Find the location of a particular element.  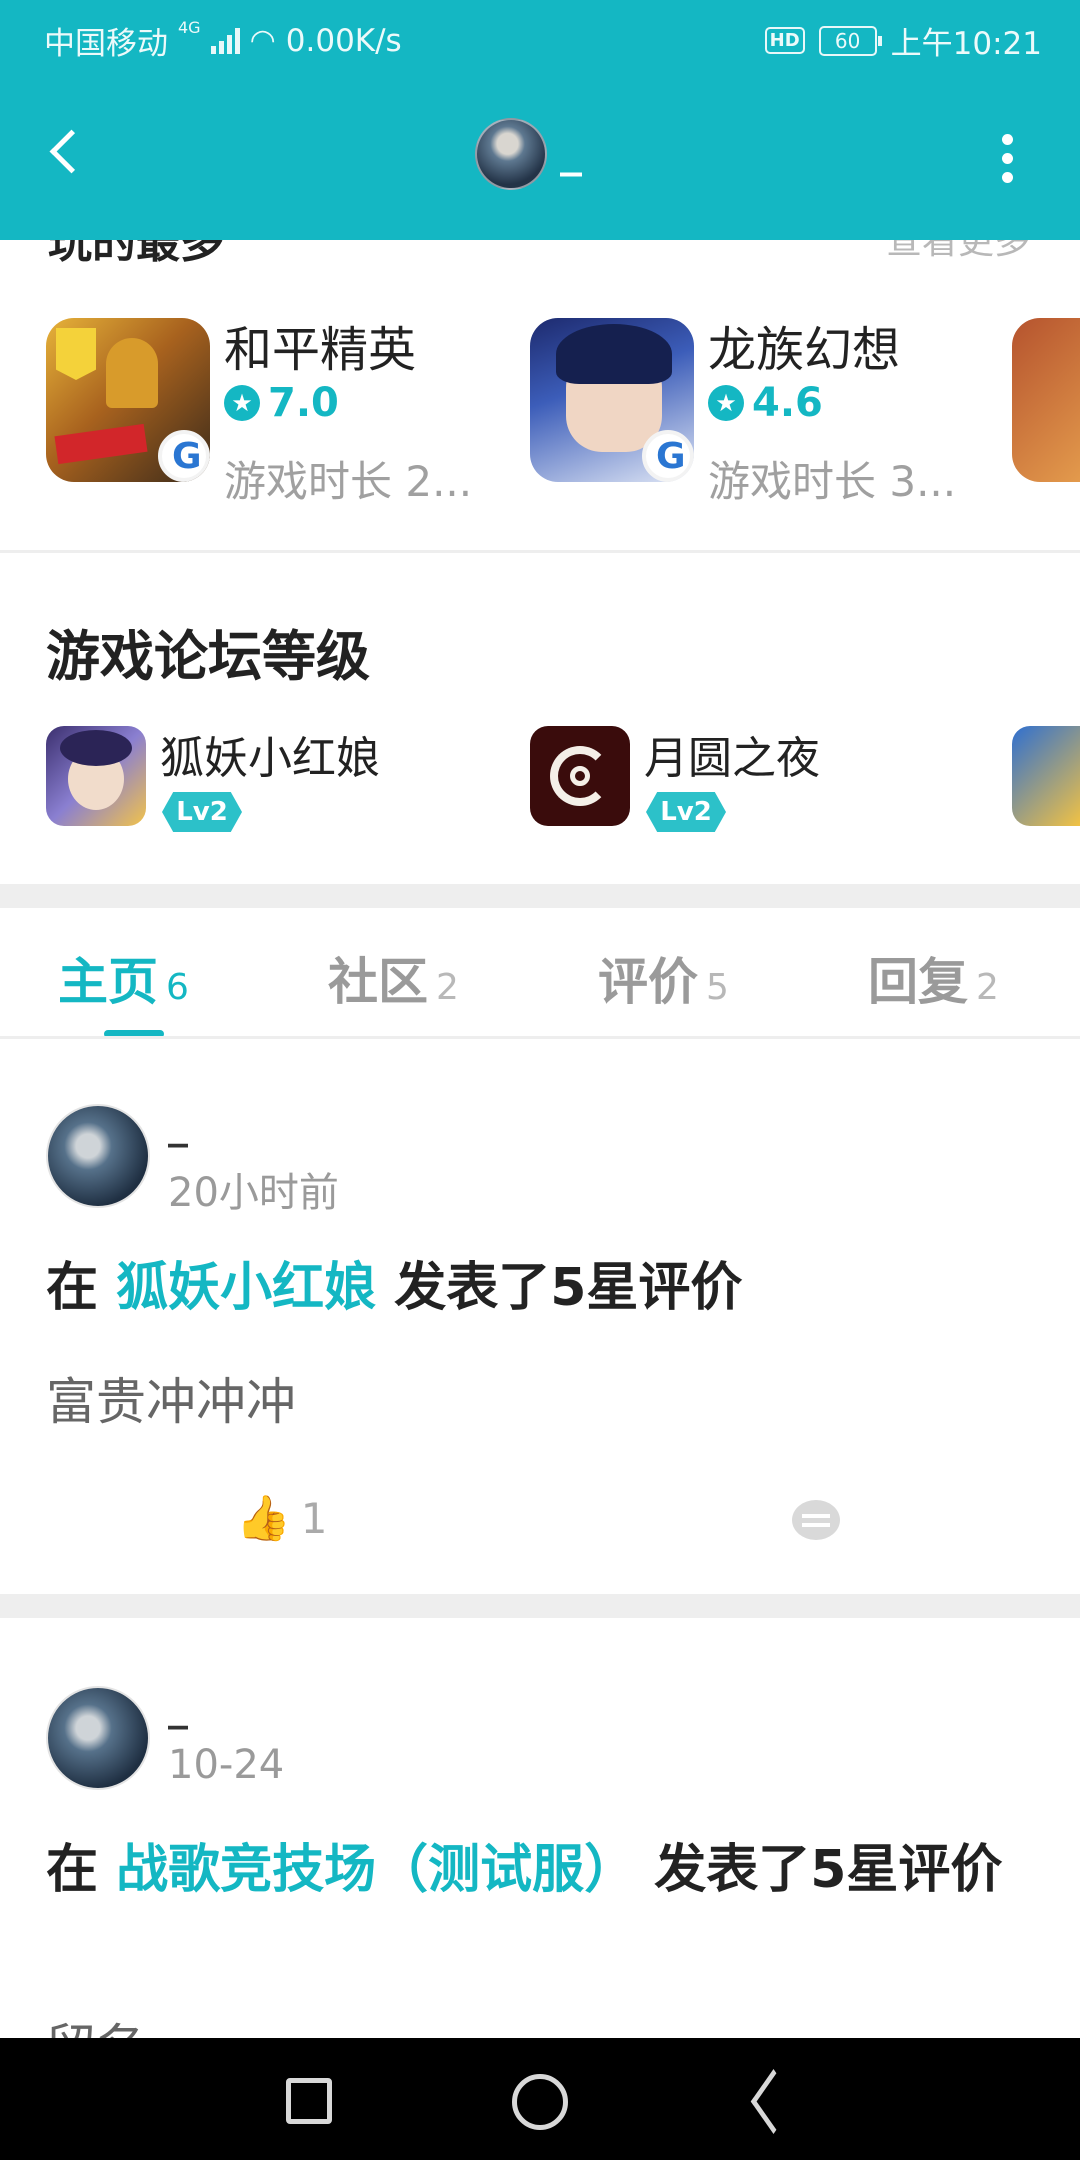

post-body: 留名 is located at coordinates (96, 2023).